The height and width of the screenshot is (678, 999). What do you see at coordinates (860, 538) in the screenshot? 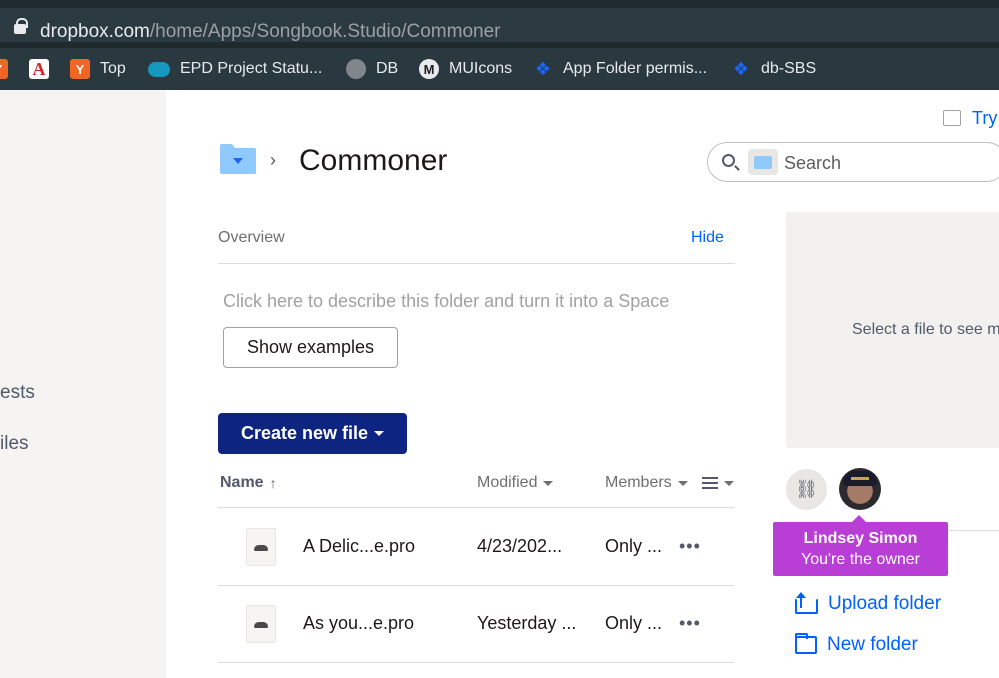
I see `owner-name: Lindsey Simon` at bounding box center [860, 538].